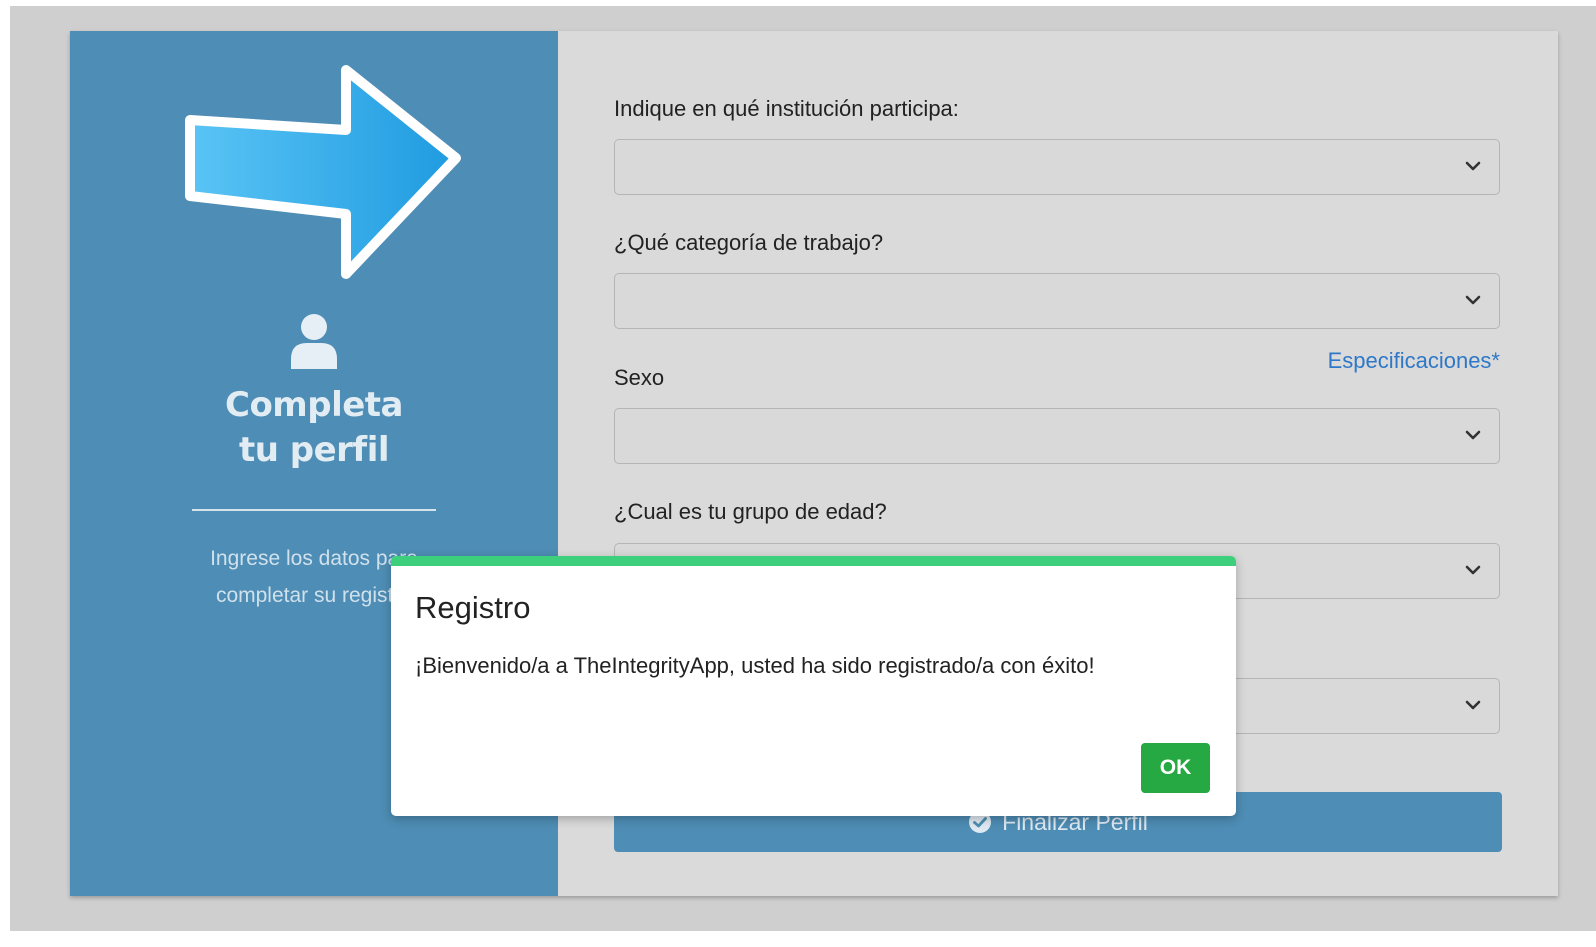 The image size is (1596, 947). What do you see at coordinates (749, 242) in the screenshot?
I see `category-label: ¿Qué categoría de trabajo?` at bounding box center [749, 242].